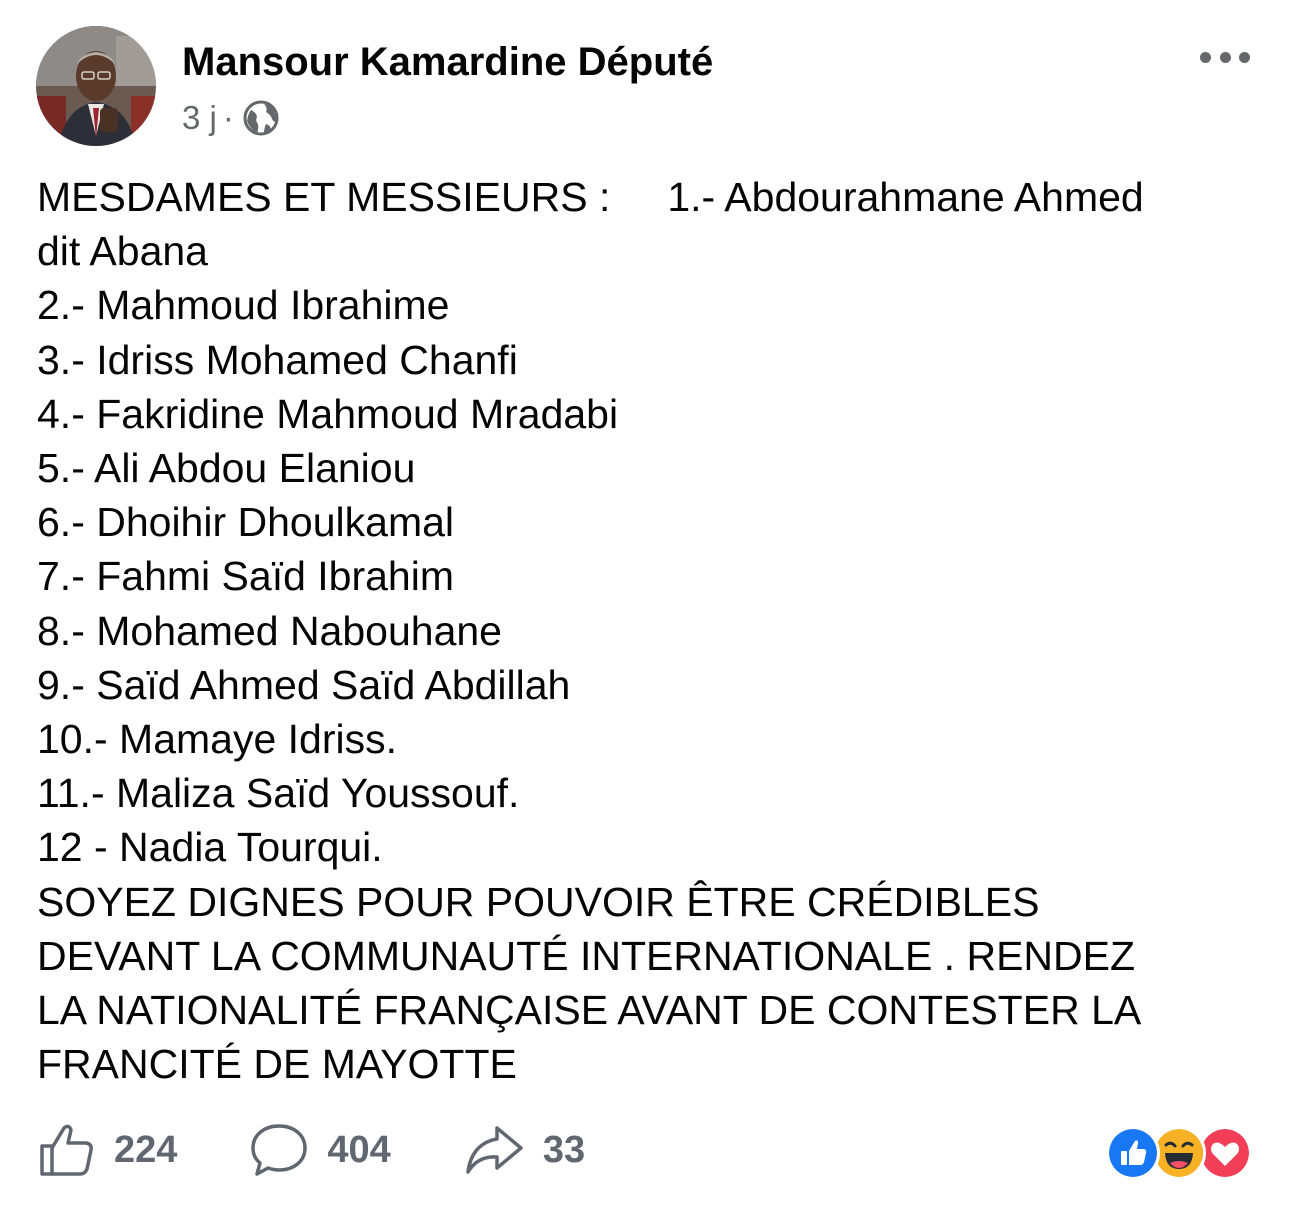 This screenshot has height=1214, width=1290. Describe the element at coordinates (320, 1150) in the screenshot. I see `comment-button: 404` at that location.